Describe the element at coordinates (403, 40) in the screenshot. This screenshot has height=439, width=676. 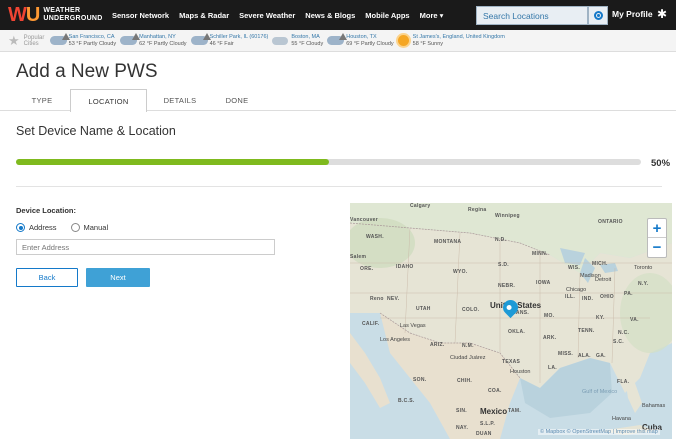
I see `sun-icon` at that location.